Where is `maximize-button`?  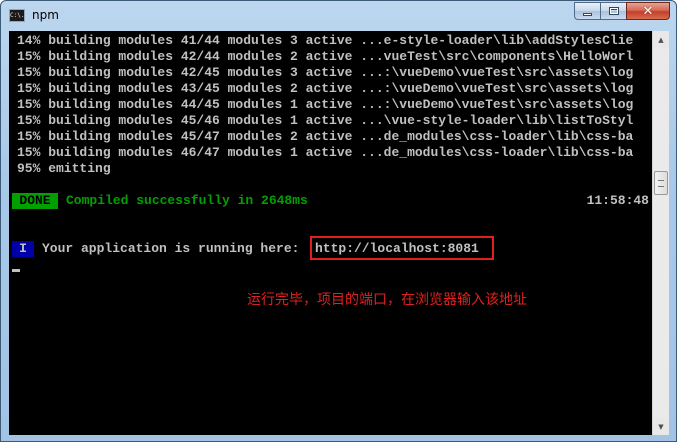 maximize-button is located at coordinates (613, 11).